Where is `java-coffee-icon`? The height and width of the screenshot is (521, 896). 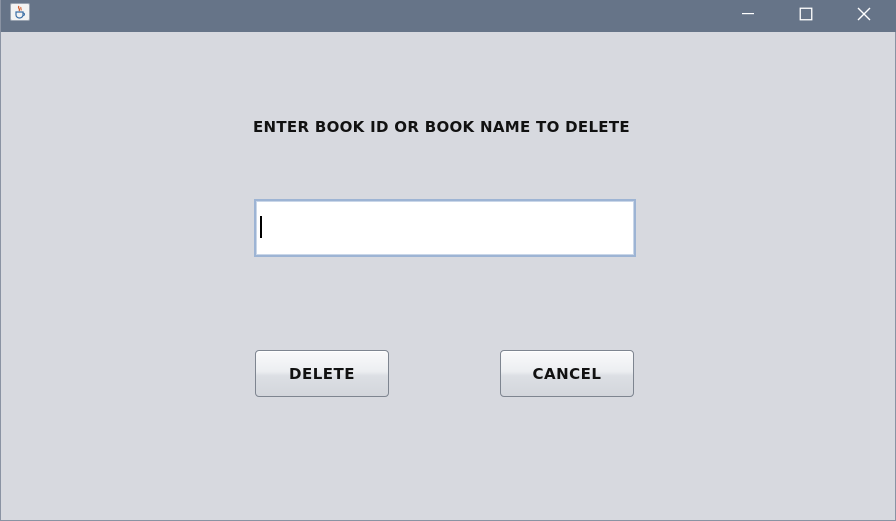
java-coffee-icon is located at coordinates (20, 12).